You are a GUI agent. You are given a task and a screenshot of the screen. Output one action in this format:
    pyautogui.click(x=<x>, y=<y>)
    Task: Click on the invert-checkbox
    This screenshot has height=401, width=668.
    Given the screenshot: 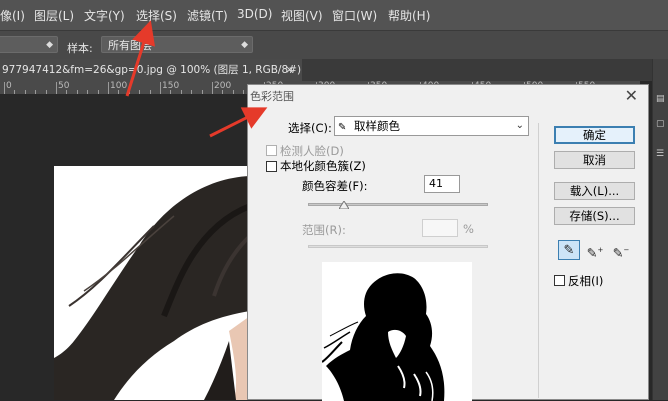 What is the action you would take?
    pyautogui.click(x=559, y=280)
    